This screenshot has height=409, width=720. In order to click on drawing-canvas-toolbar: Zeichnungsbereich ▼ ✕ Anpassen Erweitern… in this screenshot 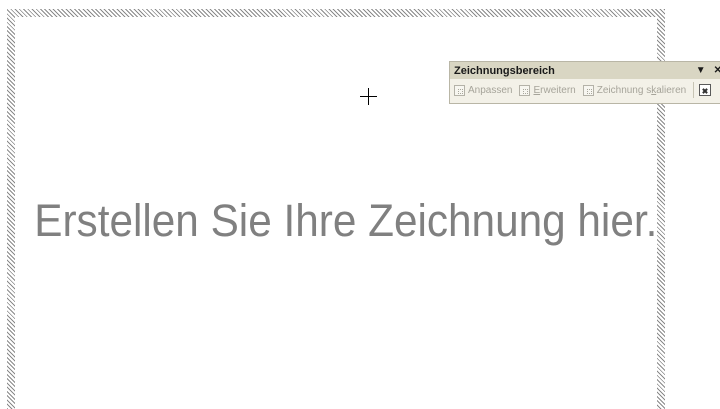, I will do `click(584, 82)`.